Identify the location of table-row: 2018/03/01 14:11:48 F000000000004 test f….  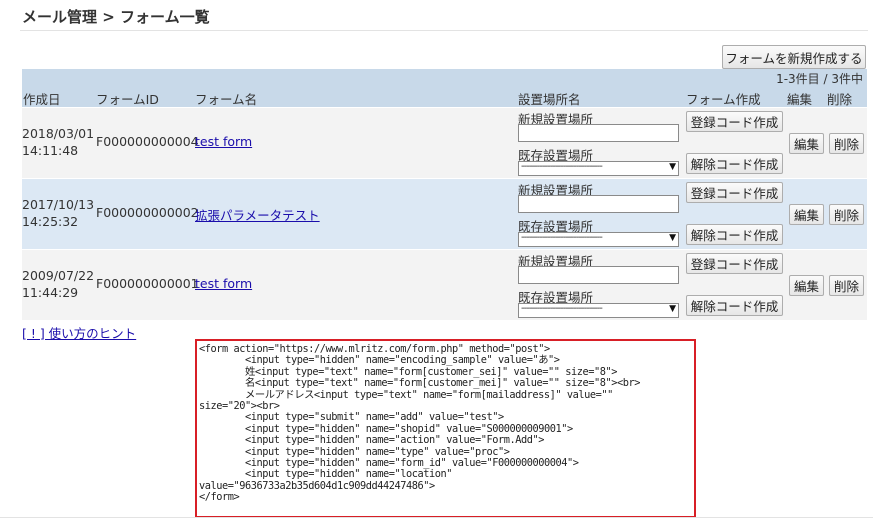
(444, 143).